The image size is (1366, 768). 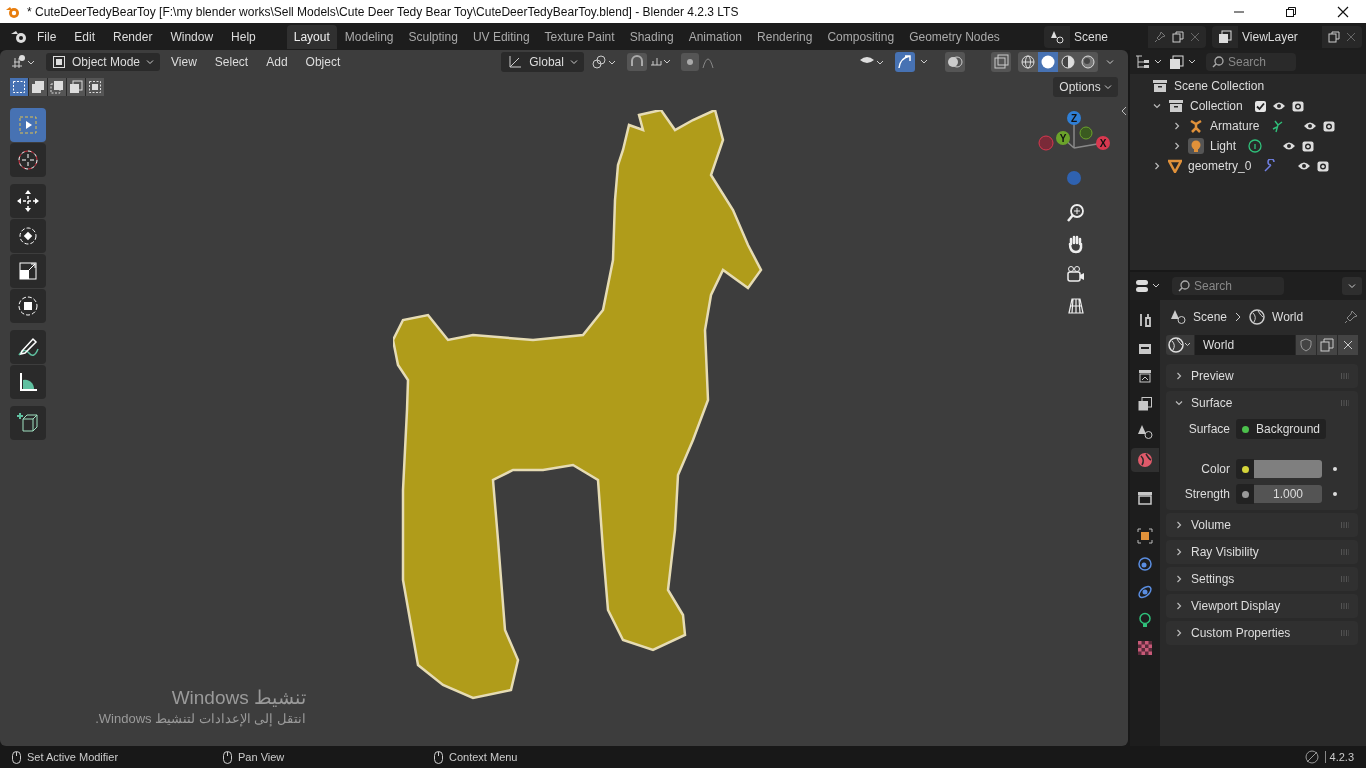 I want to click on wrench-icon, so click(x=1270, y=166).